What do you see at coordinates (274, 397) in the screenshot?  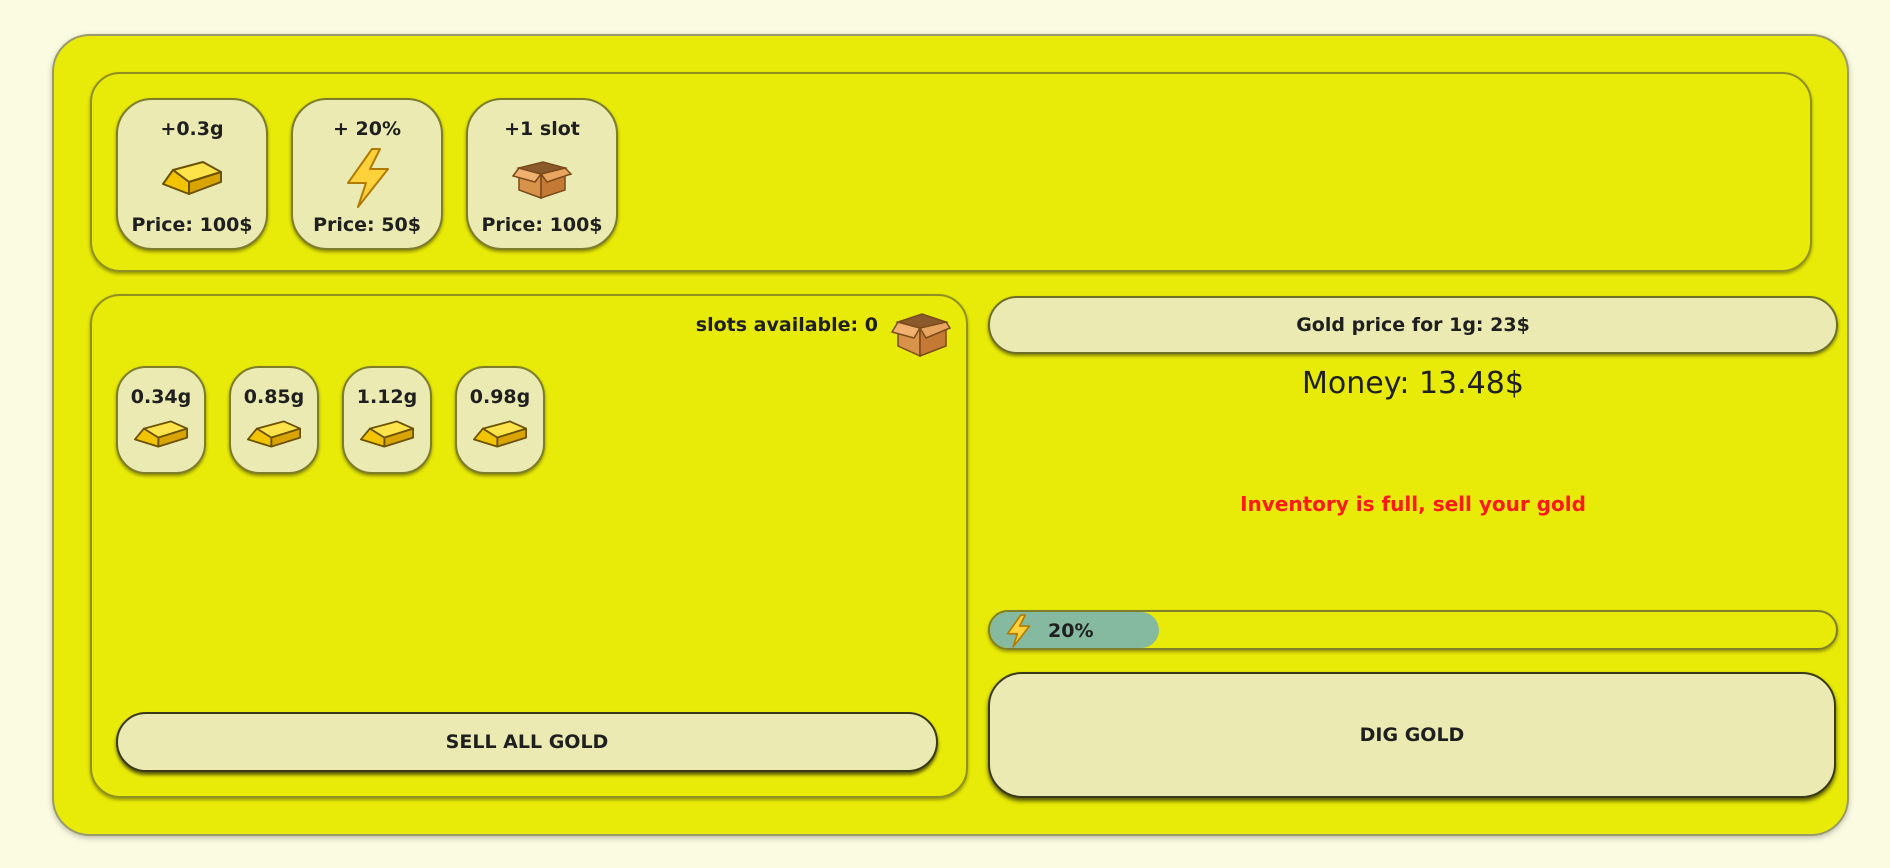 I see `gold-weight: 0.85g` at bounding box center [274, 397].